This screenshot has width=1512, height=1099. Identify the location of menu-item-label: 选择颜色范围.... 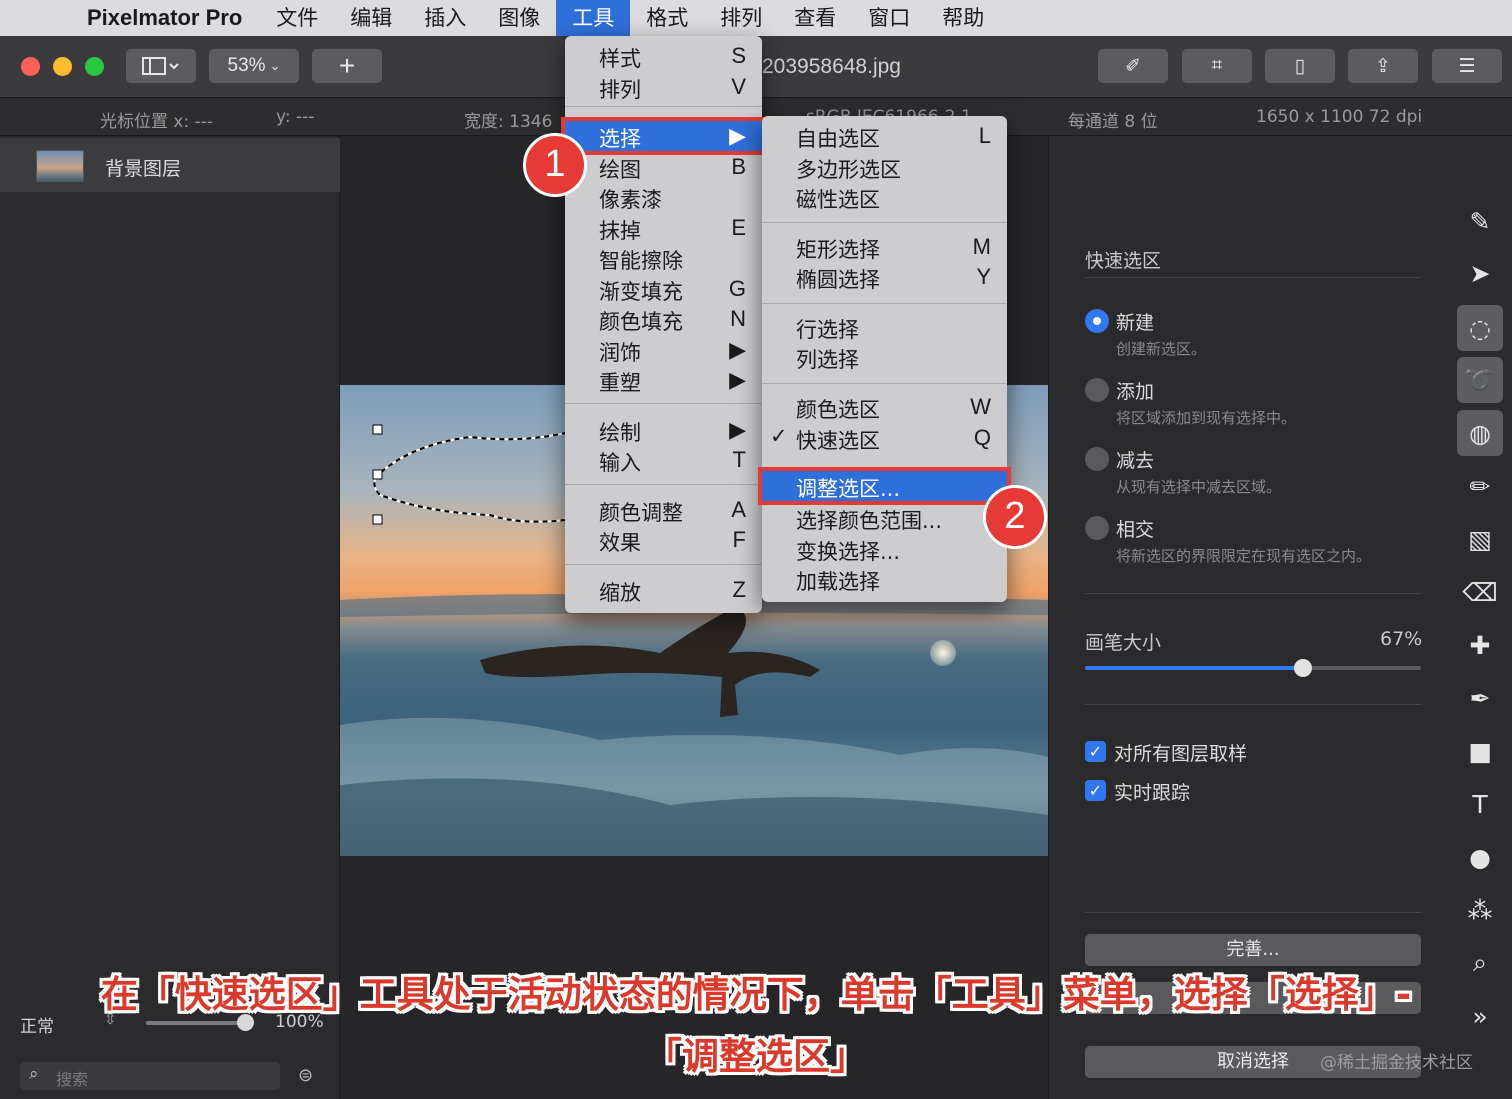
(869, 521).